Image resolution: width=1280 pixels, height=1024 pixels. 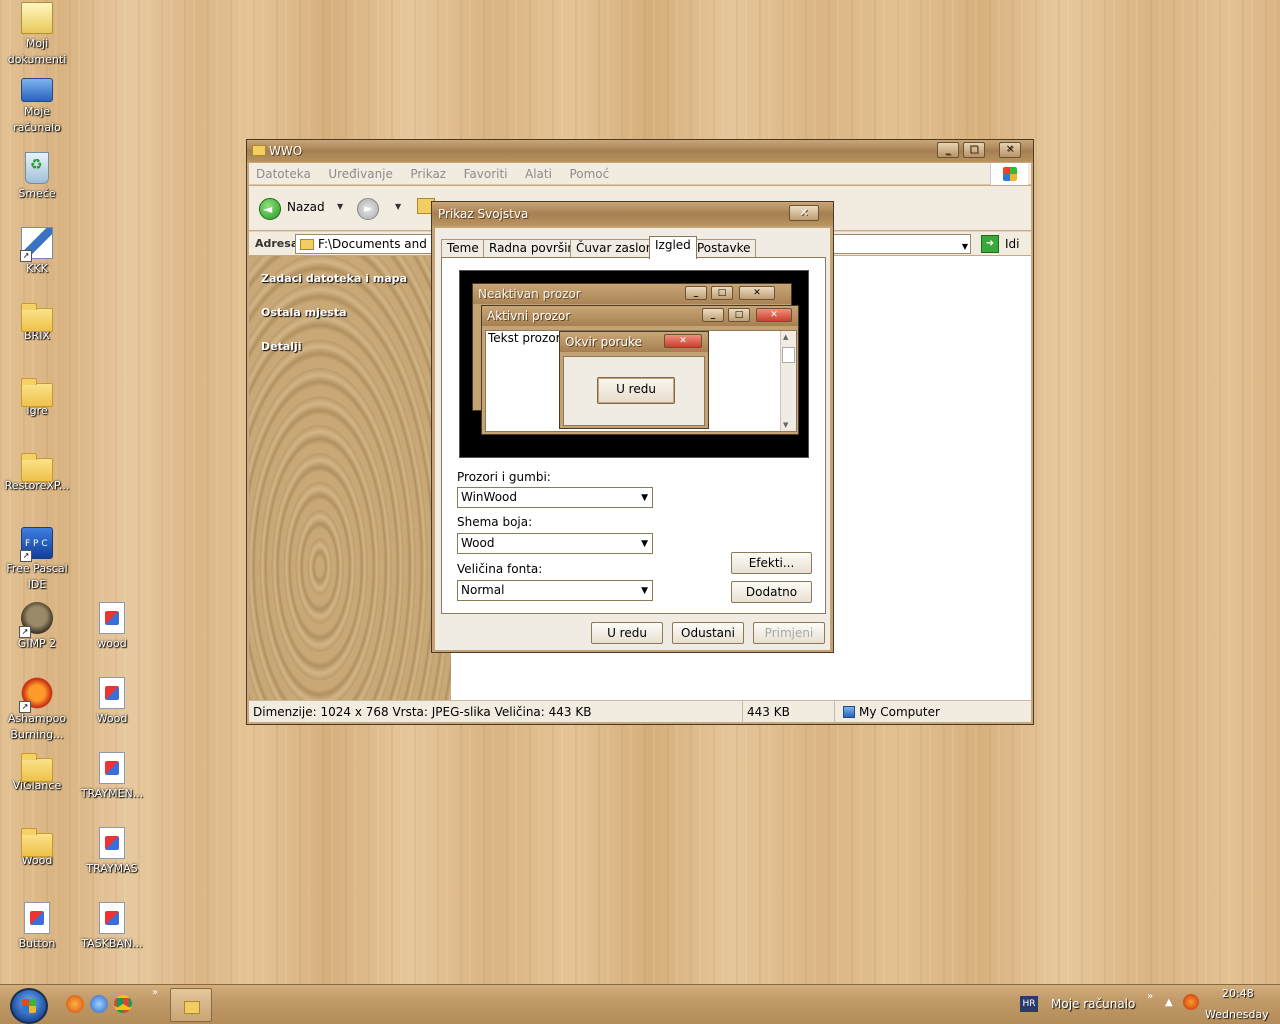 I want to click on task-group-files: Zadaci datoteka i mapa ▼, so click(x=351, y=278).